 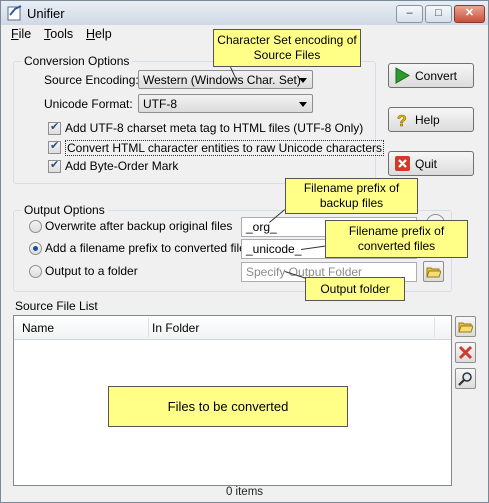 What do you see at coordinates (244, 492) in the screenshot?
I see `item-count-status: 0 items` at bounding box center [244, 492].